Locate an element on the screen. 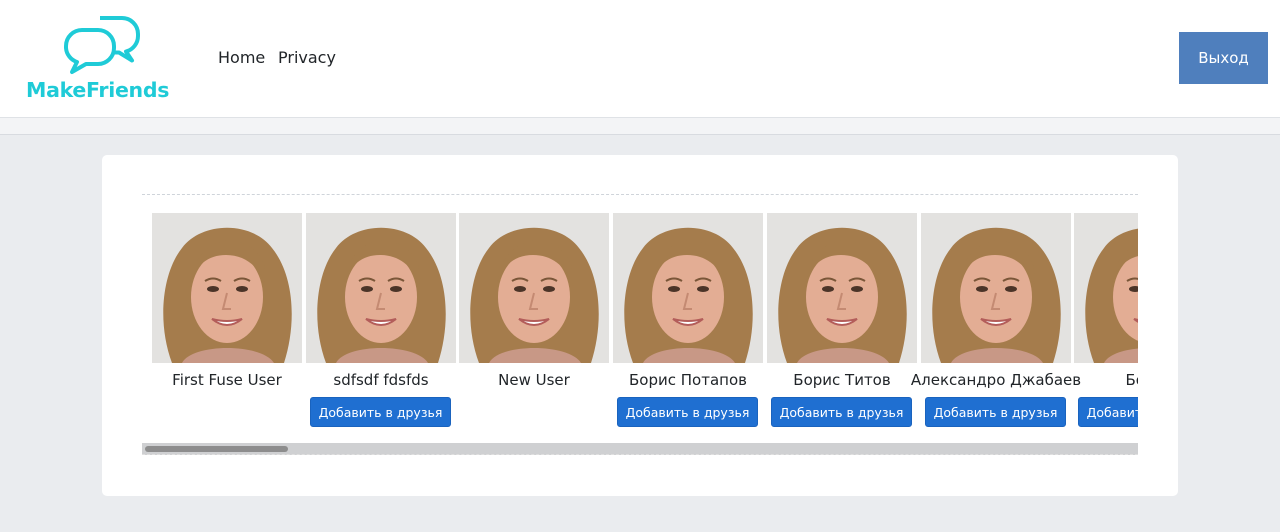 The height and width of the screenshot is (532, 1280). user-card: New User is located at coordinates (534, 328).